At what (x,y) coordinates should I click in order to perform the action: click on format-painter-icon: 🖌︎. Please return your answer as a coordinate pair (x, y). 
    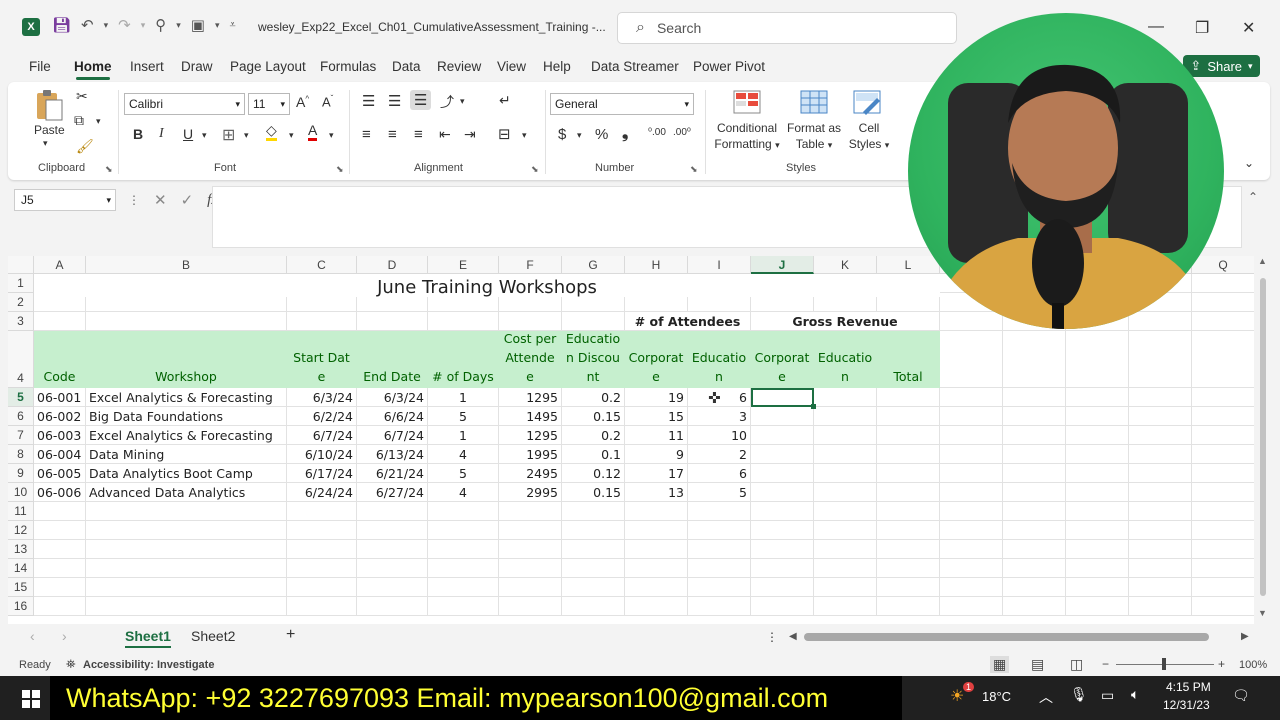
    Looking at the image, I should click on (85, 146).